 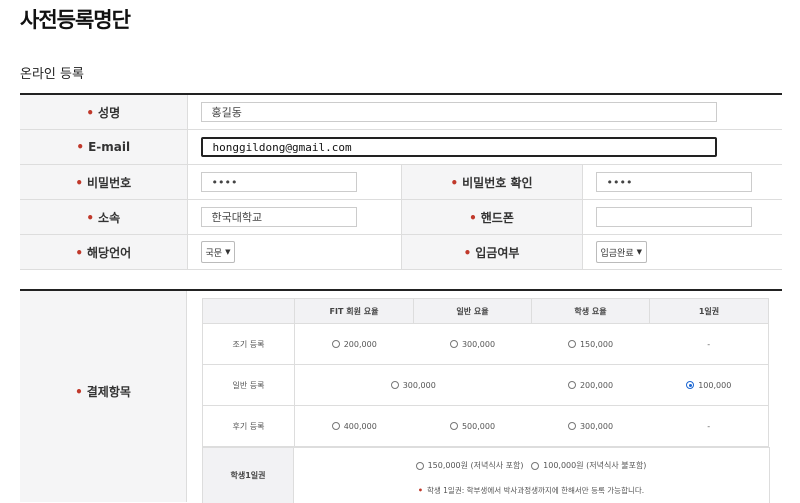 What do you see at coordinates (103, 112) in the screenshot?
I see `name-label: • 성명` at bounding box center [103, 112].